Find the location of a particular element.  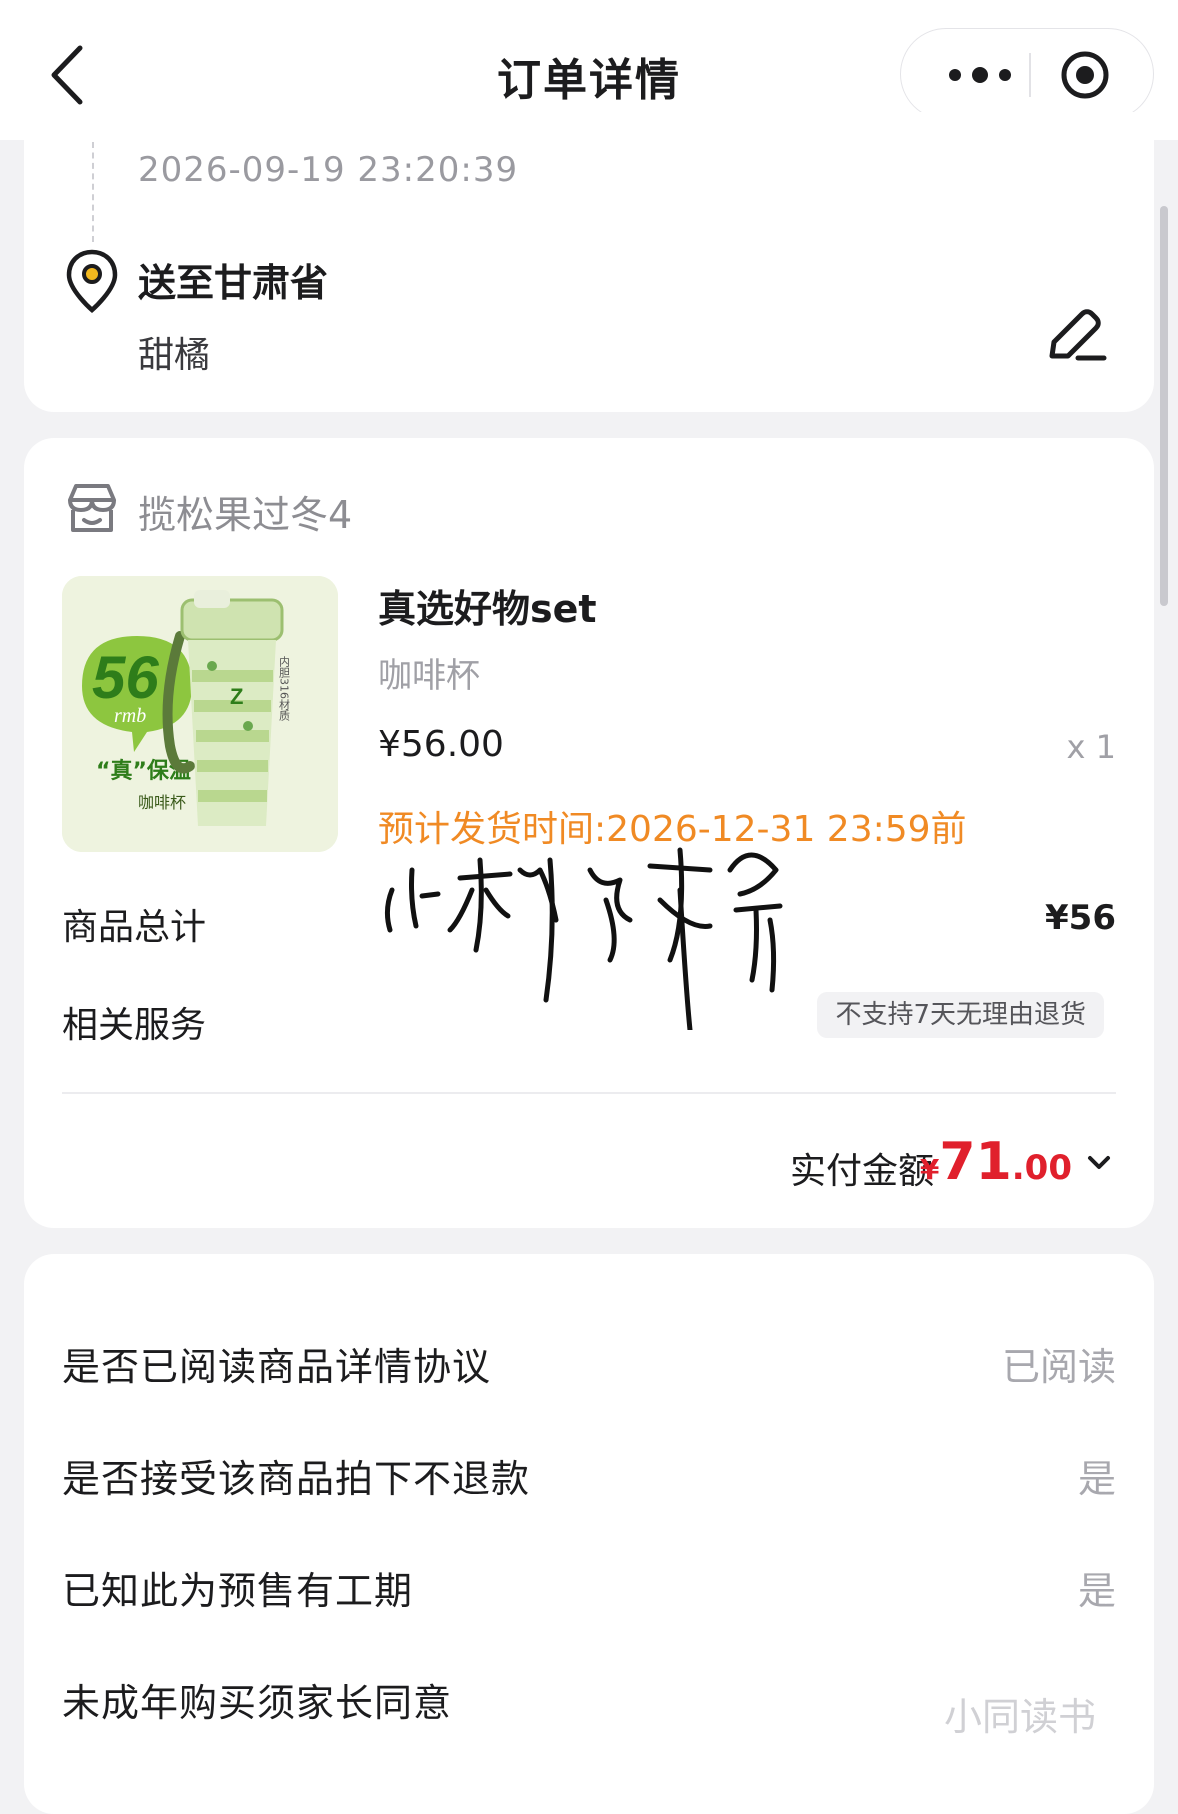

service-badge: 不支持7天无理由退货 is located at coordinates (960, 1015).